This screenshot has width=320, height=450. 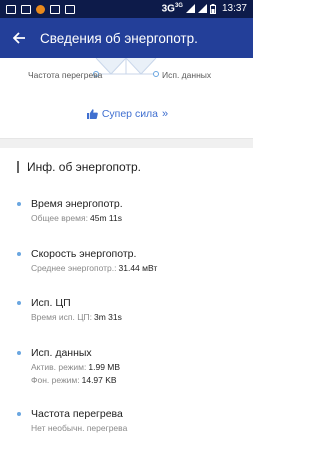 I want to click on page-title: Сведения об энергопотр., so click(x=119, y=38).